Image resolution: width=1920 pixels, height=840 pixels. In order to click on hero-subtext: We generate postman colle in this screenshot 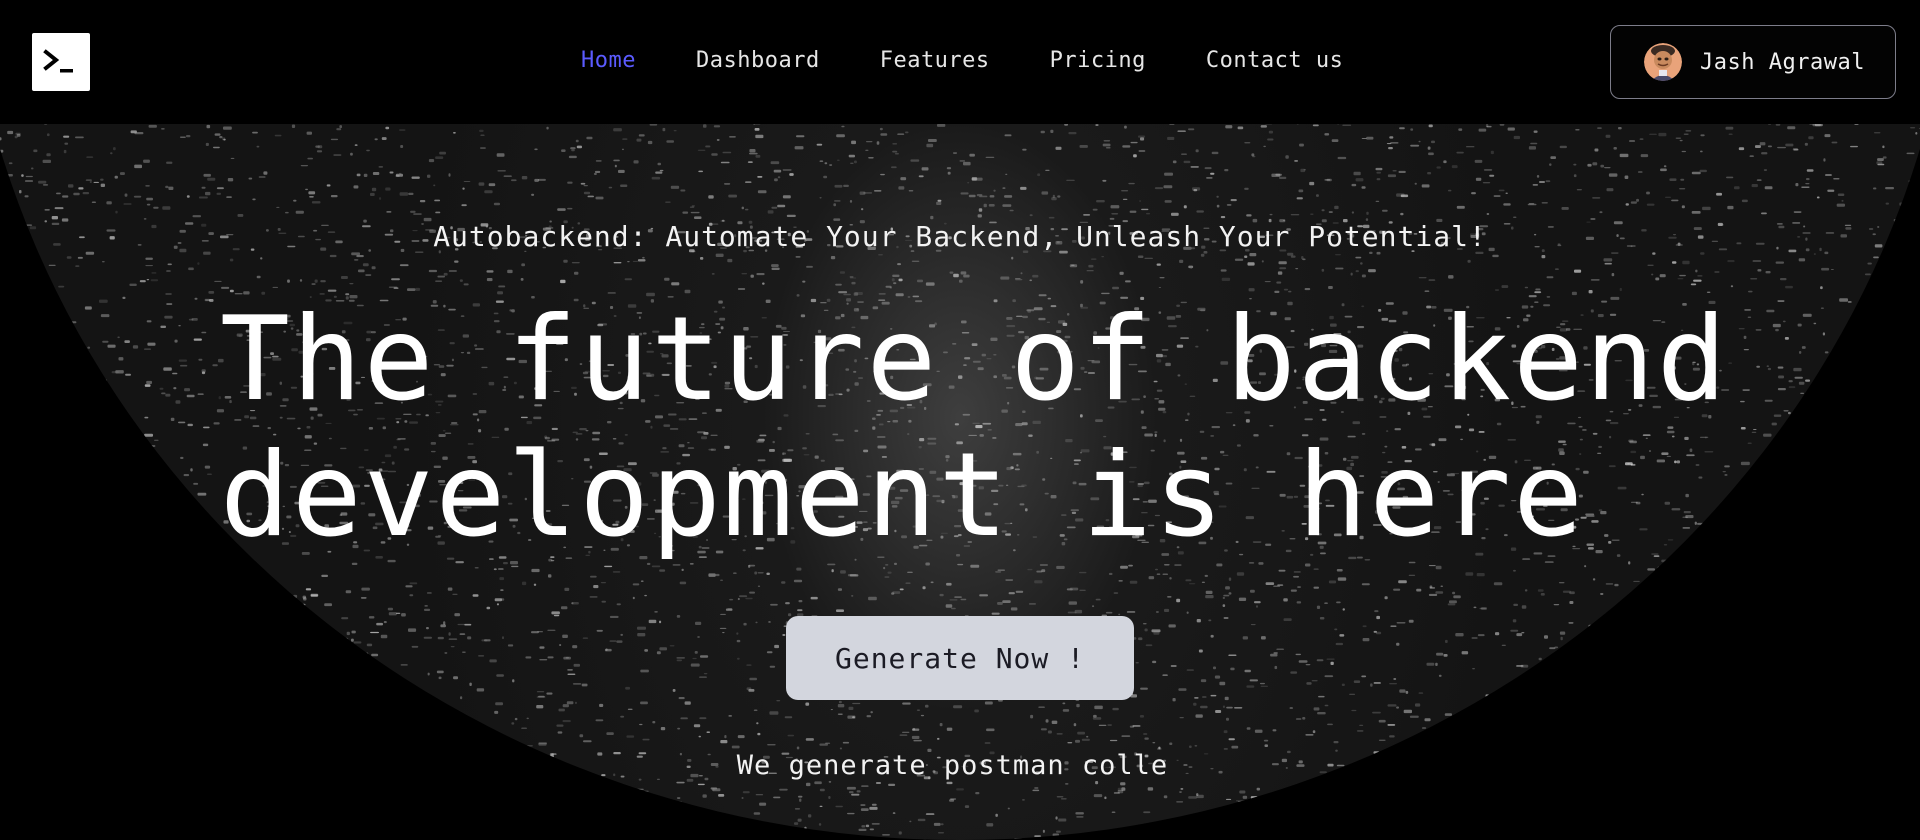, I will do `click(952, 765)`.